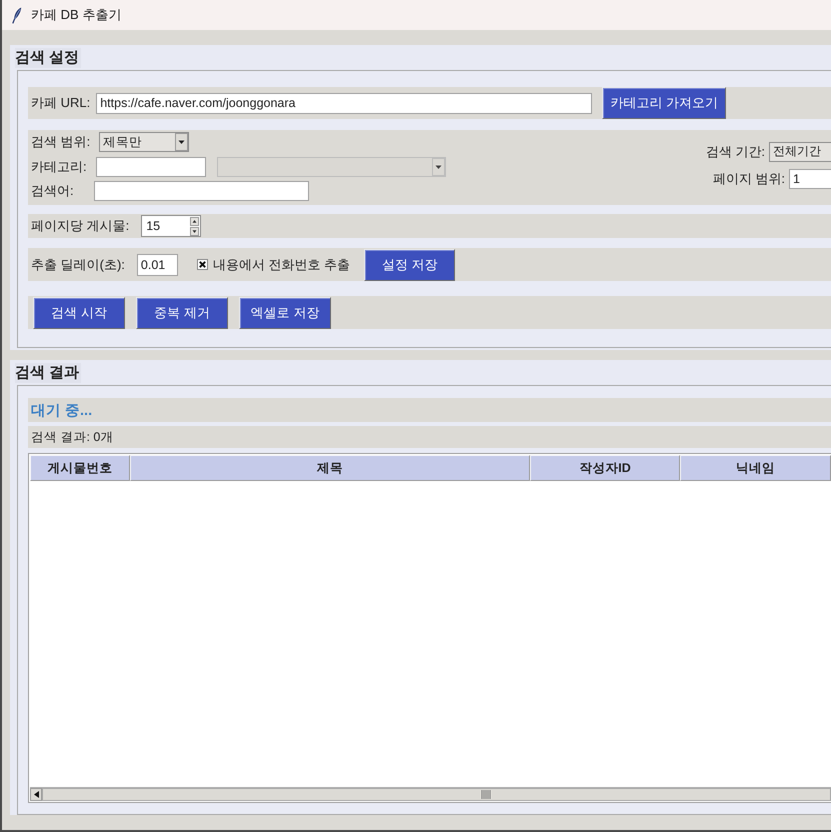 This screenshot has height=832, width=831. I want to click on save-settings-button: 설정 저장, so click(410, 264).